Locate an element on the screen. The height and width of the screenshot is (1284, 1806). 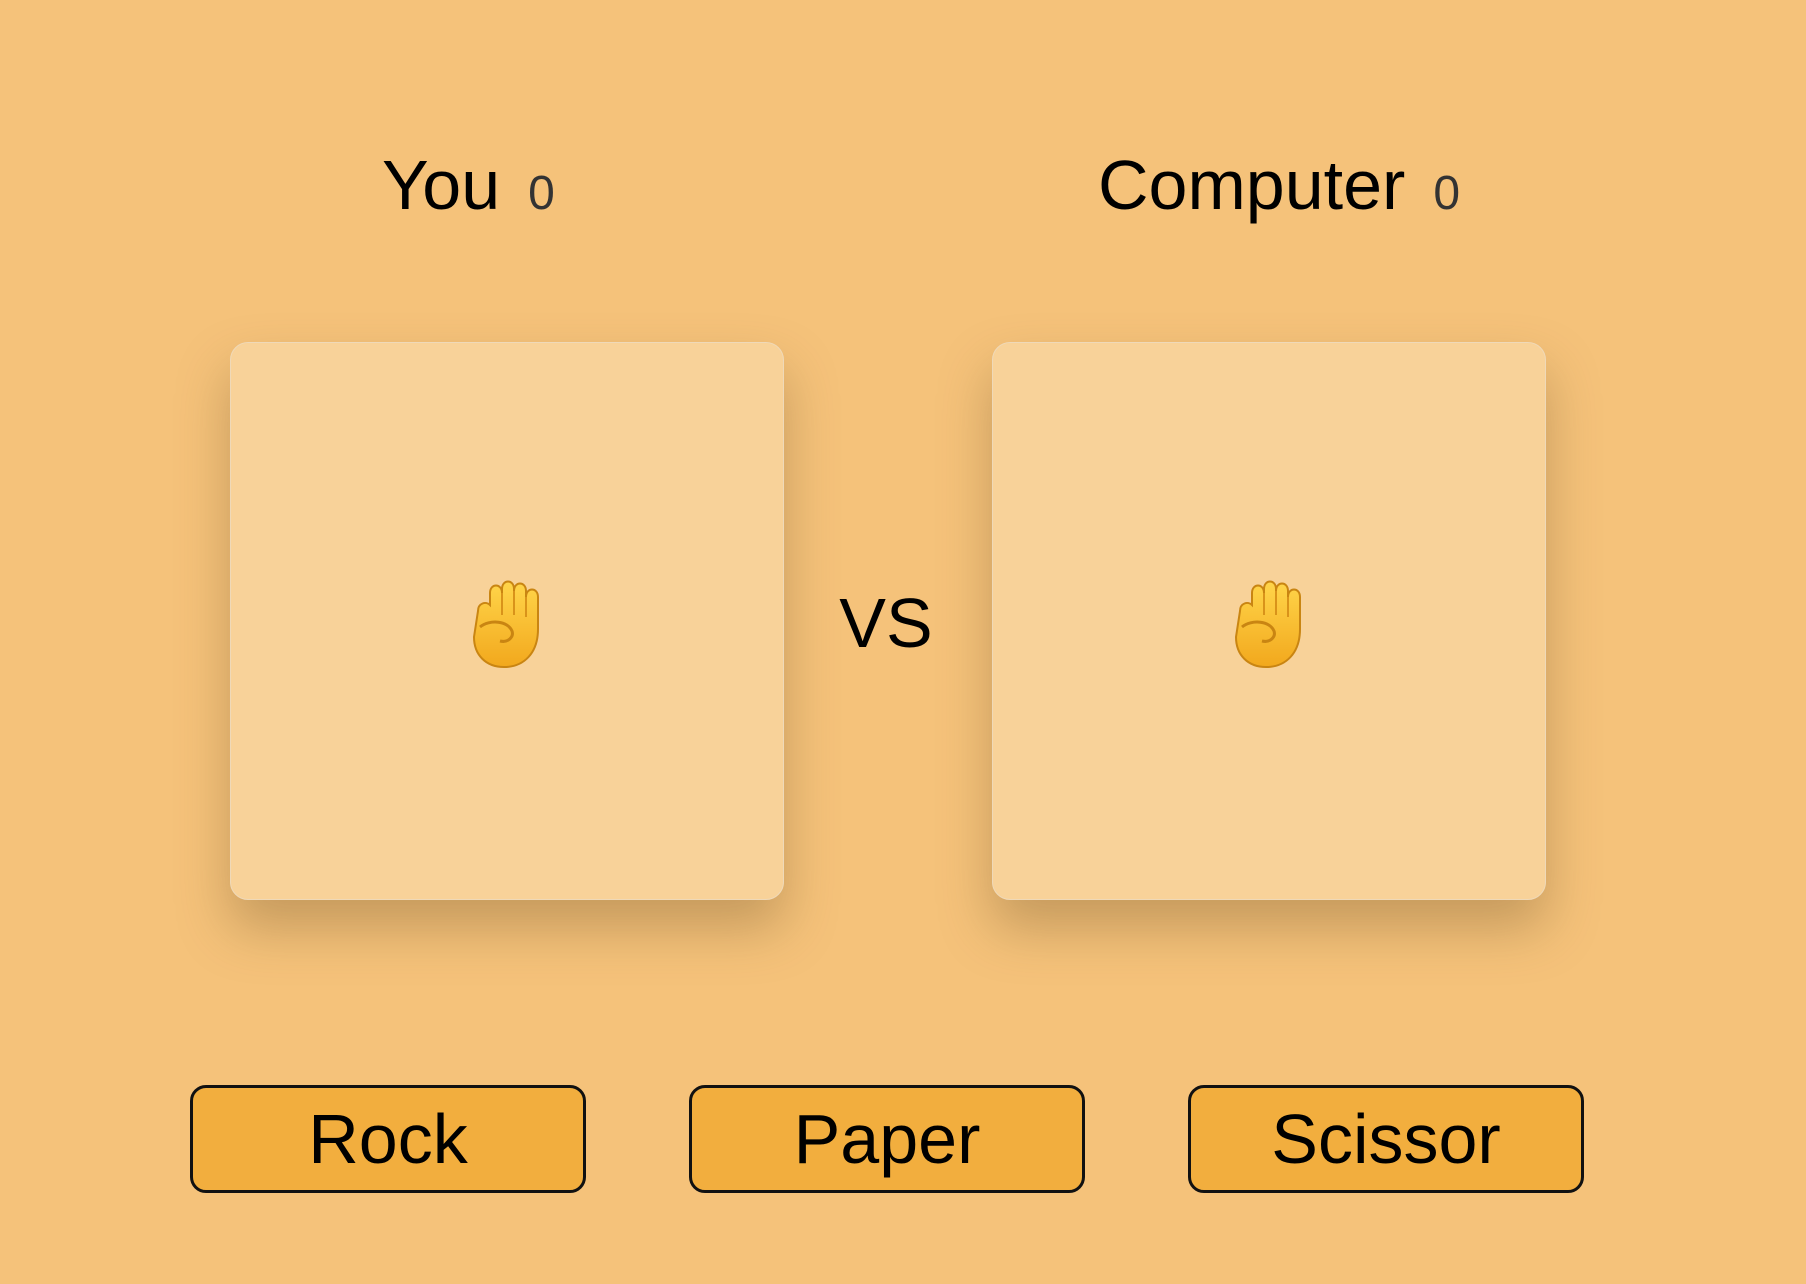
player-score-header: You 0 is located at coordinates (468, 185).